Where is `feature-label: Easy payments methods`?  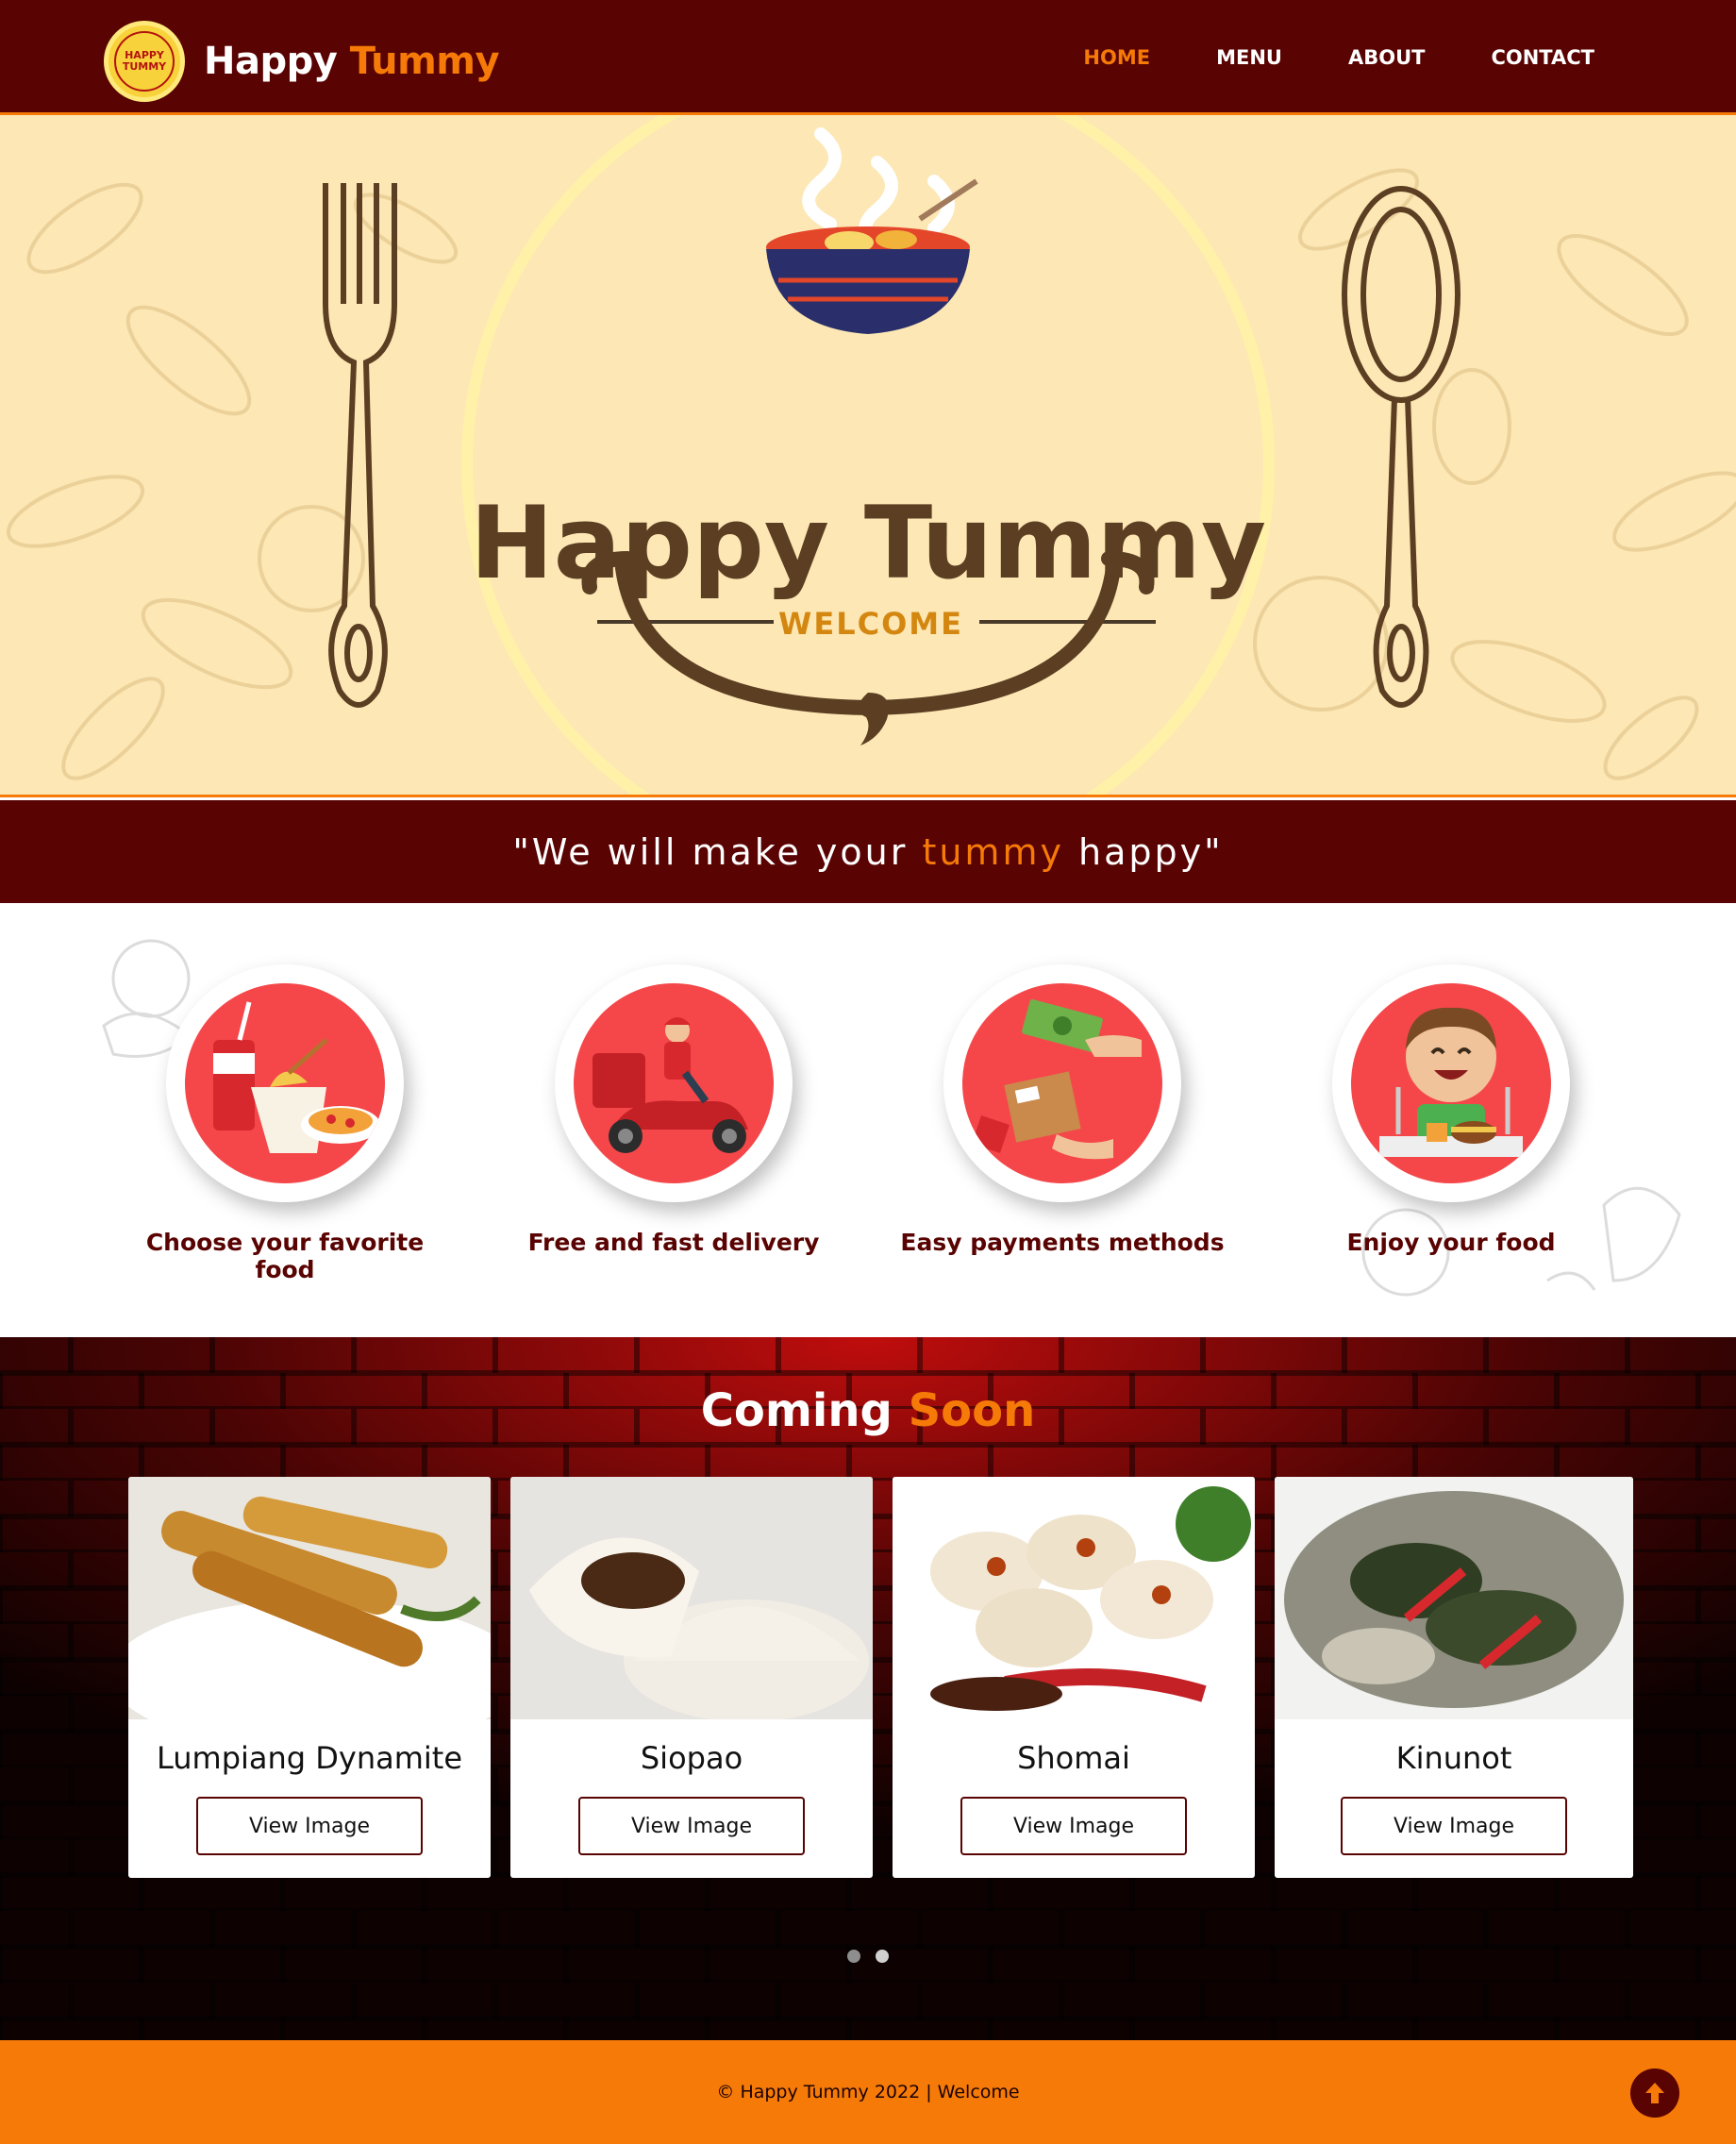 feature-label: Easy payments methods is located at coordinates (1062, 1242).